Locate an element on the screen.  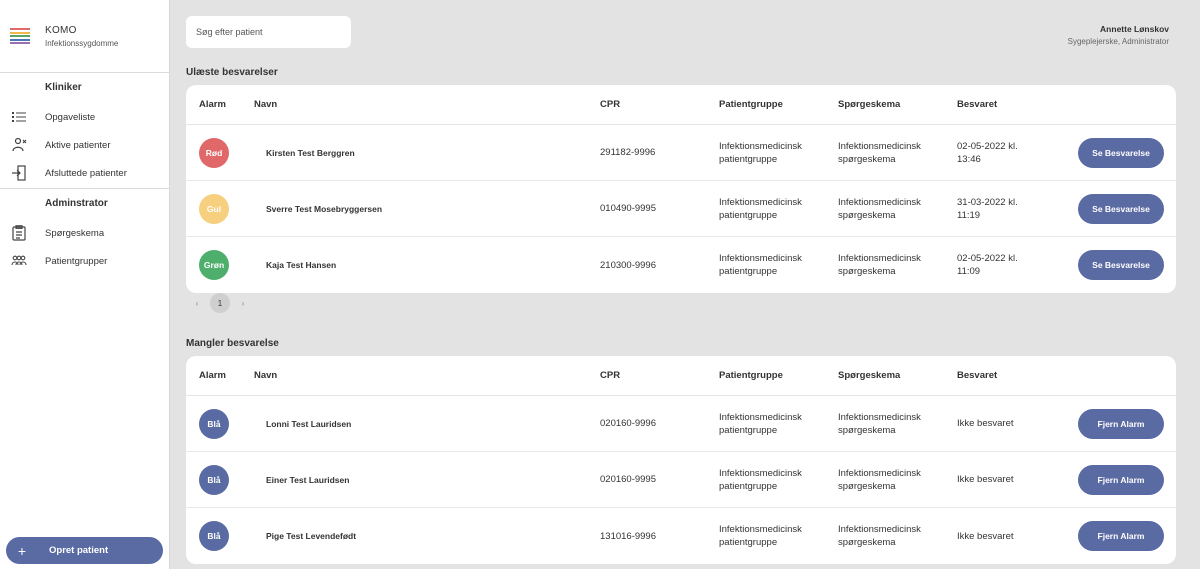
user-name: Annette Lønskov is located at coordinates (1134, 29).